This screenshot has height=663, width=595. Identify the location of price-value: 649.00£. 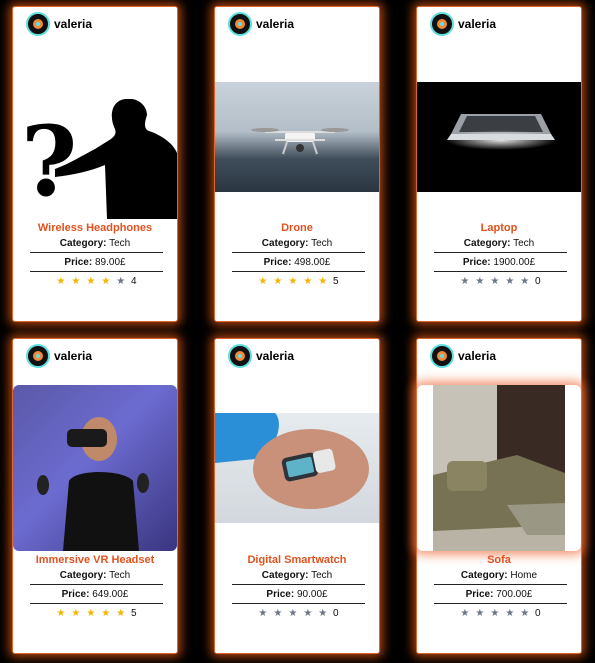
(110, 594).